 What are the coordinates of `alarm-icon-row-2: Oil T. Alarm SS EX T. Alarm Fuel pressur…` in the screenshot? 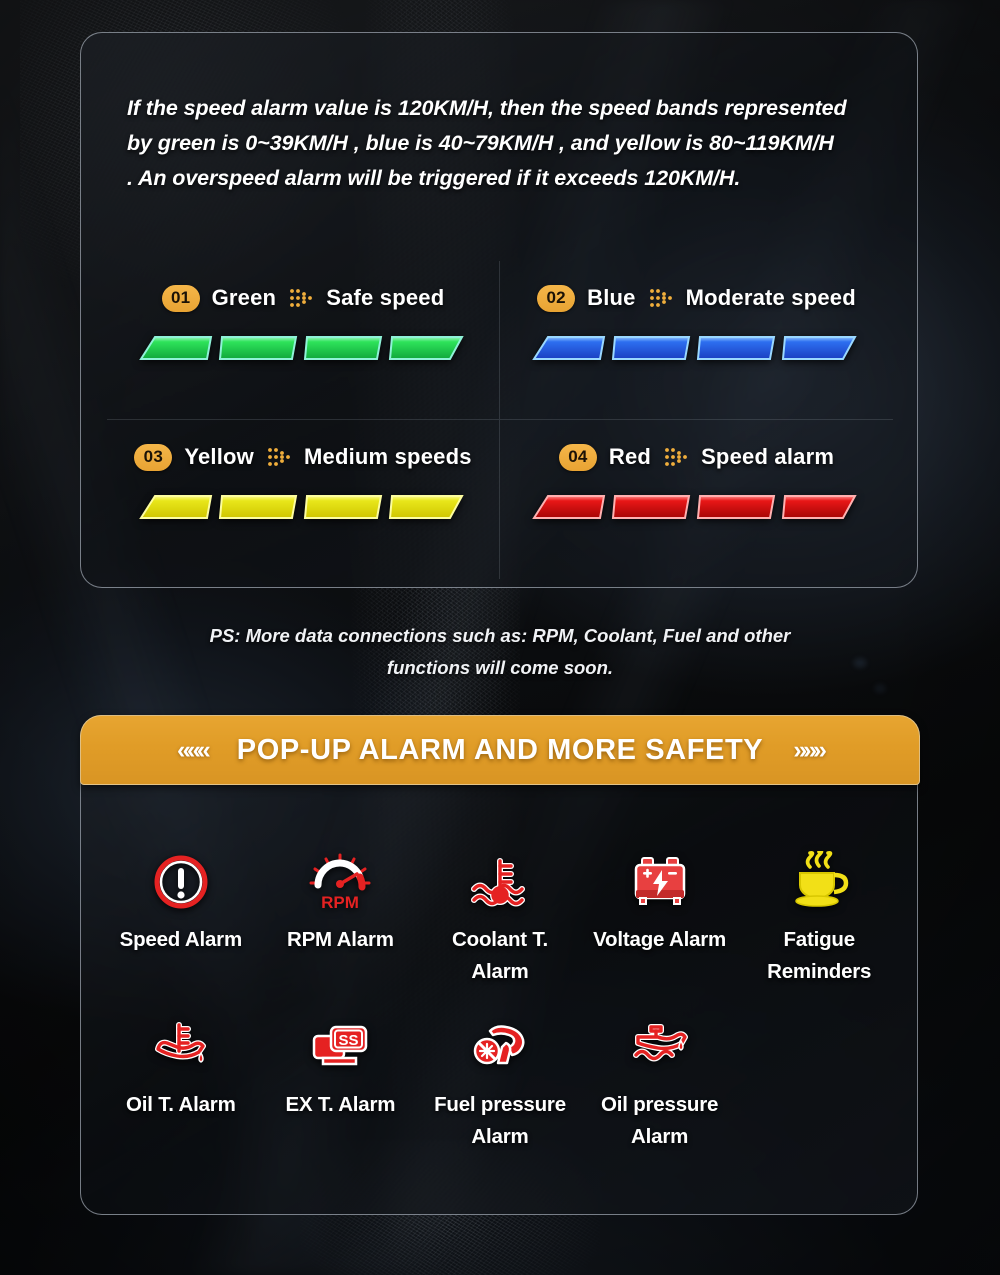 It's located at (500, 1082).